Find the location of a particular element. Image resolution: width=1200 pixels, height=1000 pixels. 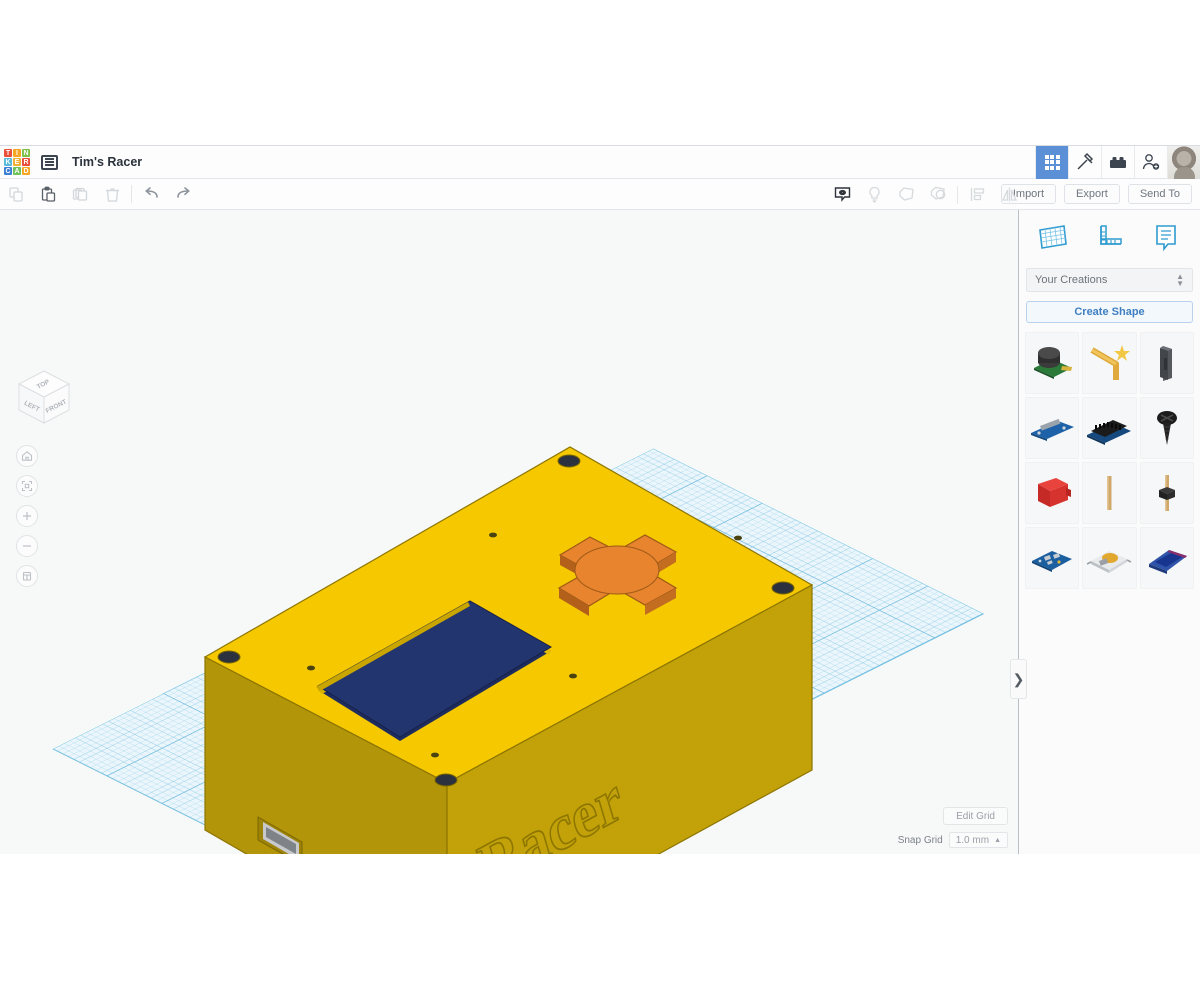

shape-thumb-rod-with-block is located at coordinates (1166, 493).